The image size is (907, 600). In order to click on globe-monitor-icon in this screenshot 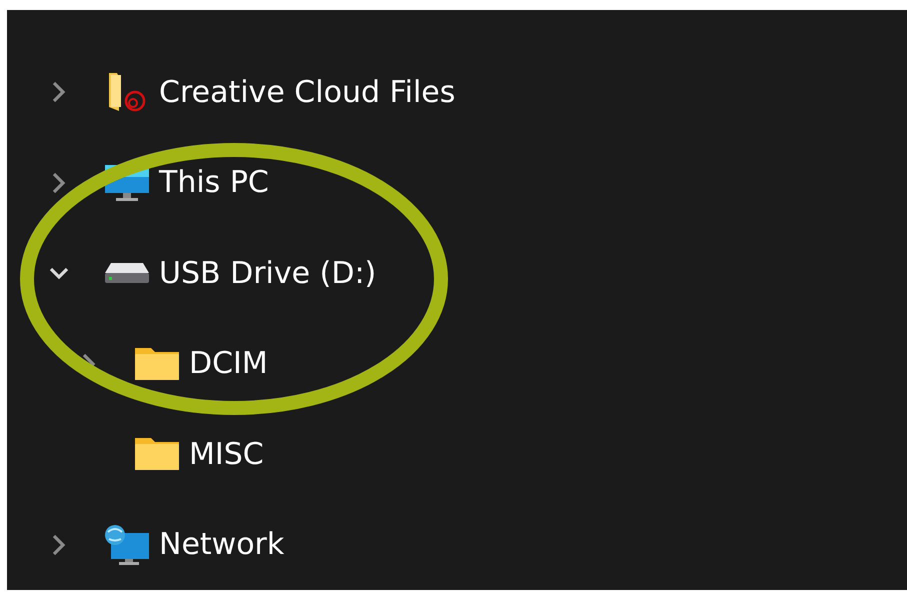, I will do `click(127, 544)`.